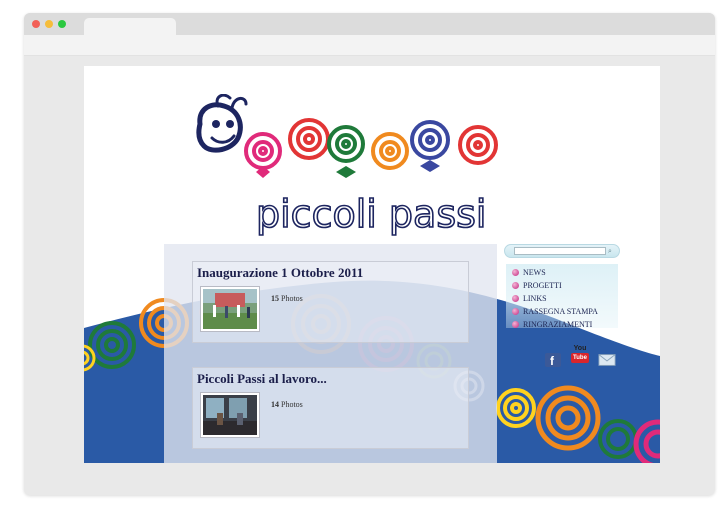 The image size is (726, 521). Describe the element at coordinates (49, 24) in the screenshot. I see `minimize-window-button` at that location.